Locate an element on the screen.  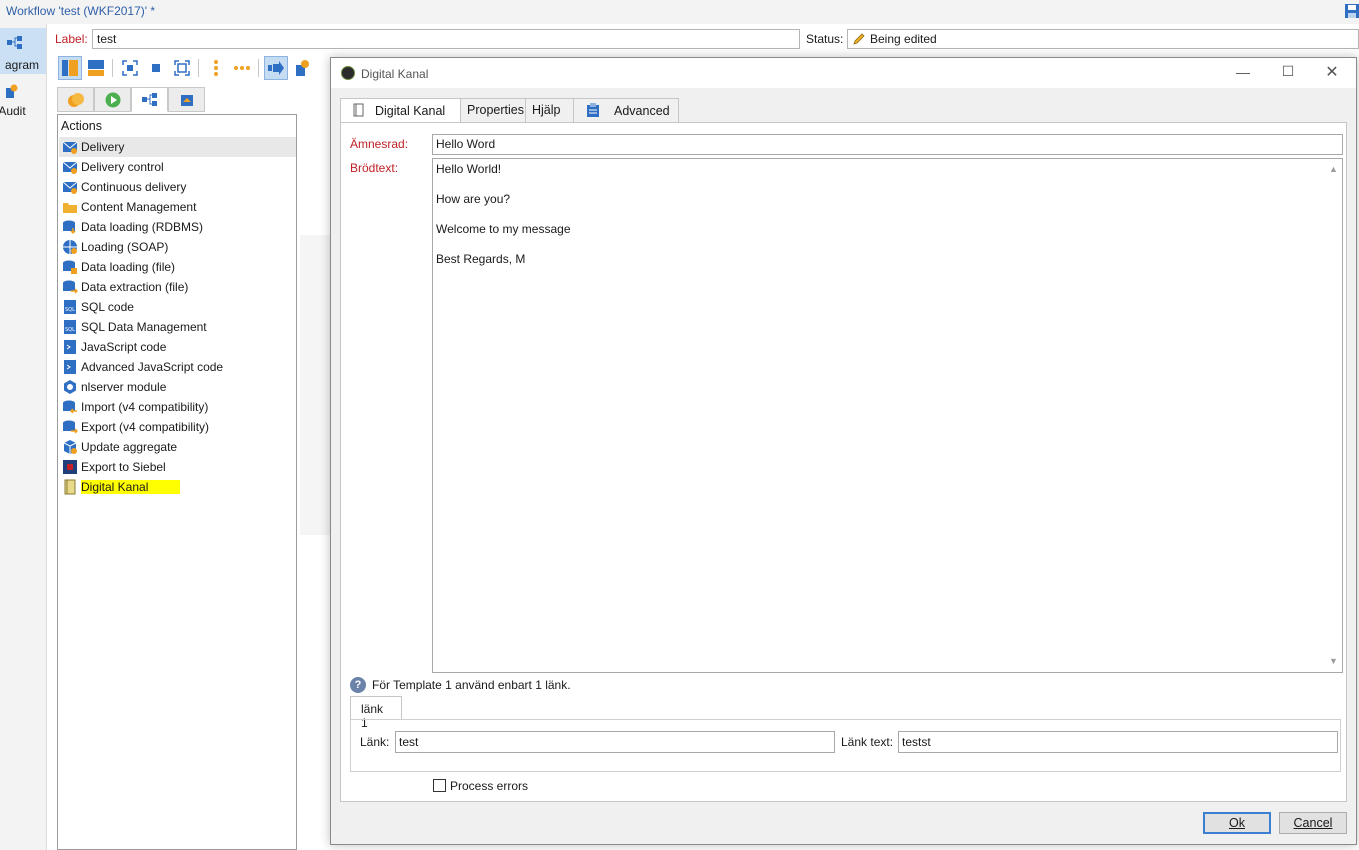
activity-item: Import (v4 compatibility) is located at coordinates (177, 407).